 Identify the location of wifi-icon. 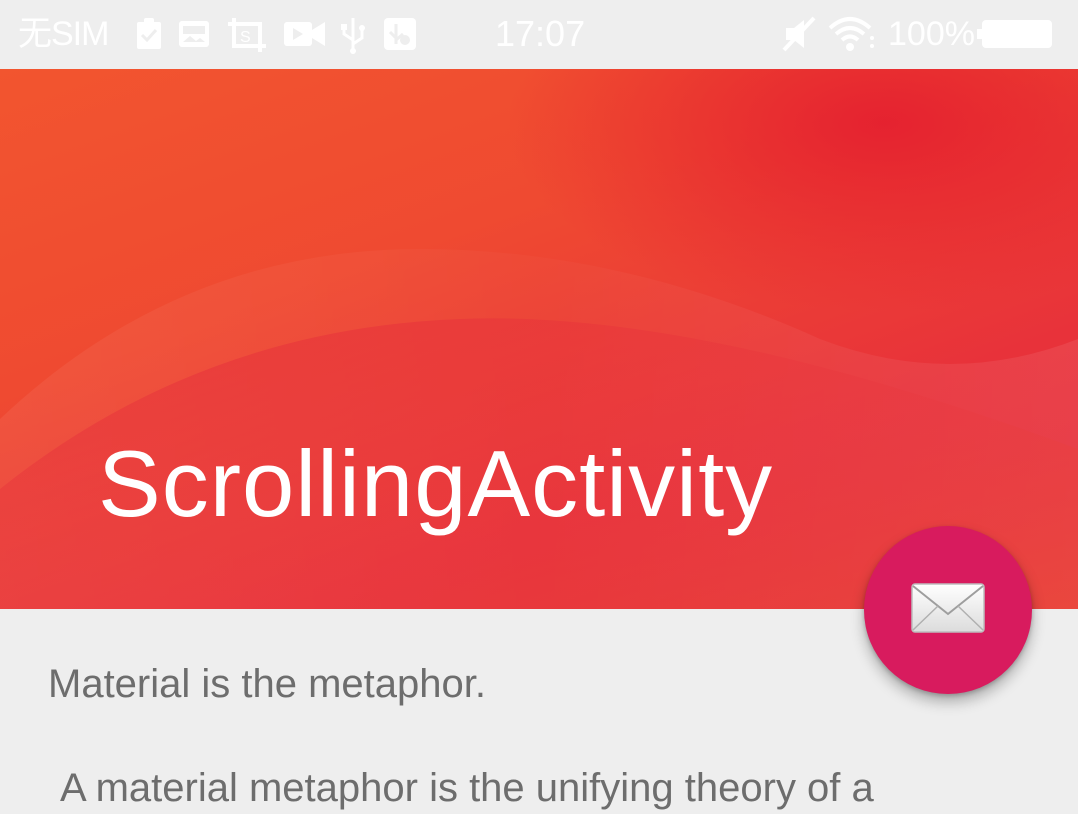
(852, 36).